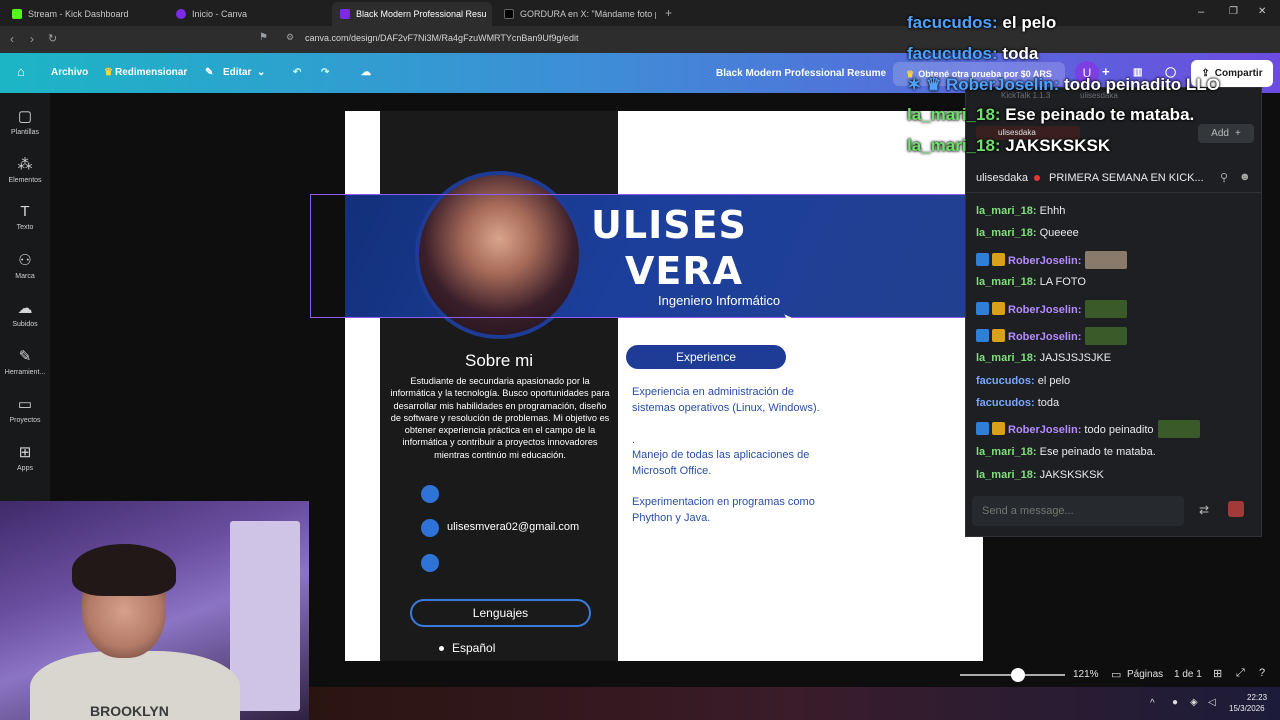  What do you see at coordinates (1078, 511) in the screenshot?
I see `chat-input` at bounding box center [1078, 511].